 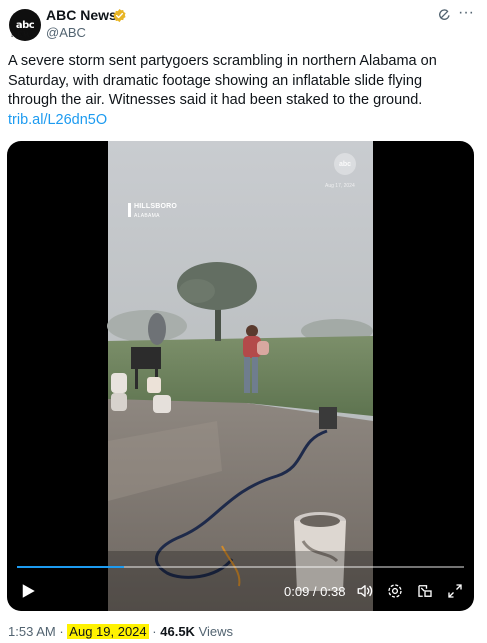 I want to click on grok-icon, so click(x=444, y=15).